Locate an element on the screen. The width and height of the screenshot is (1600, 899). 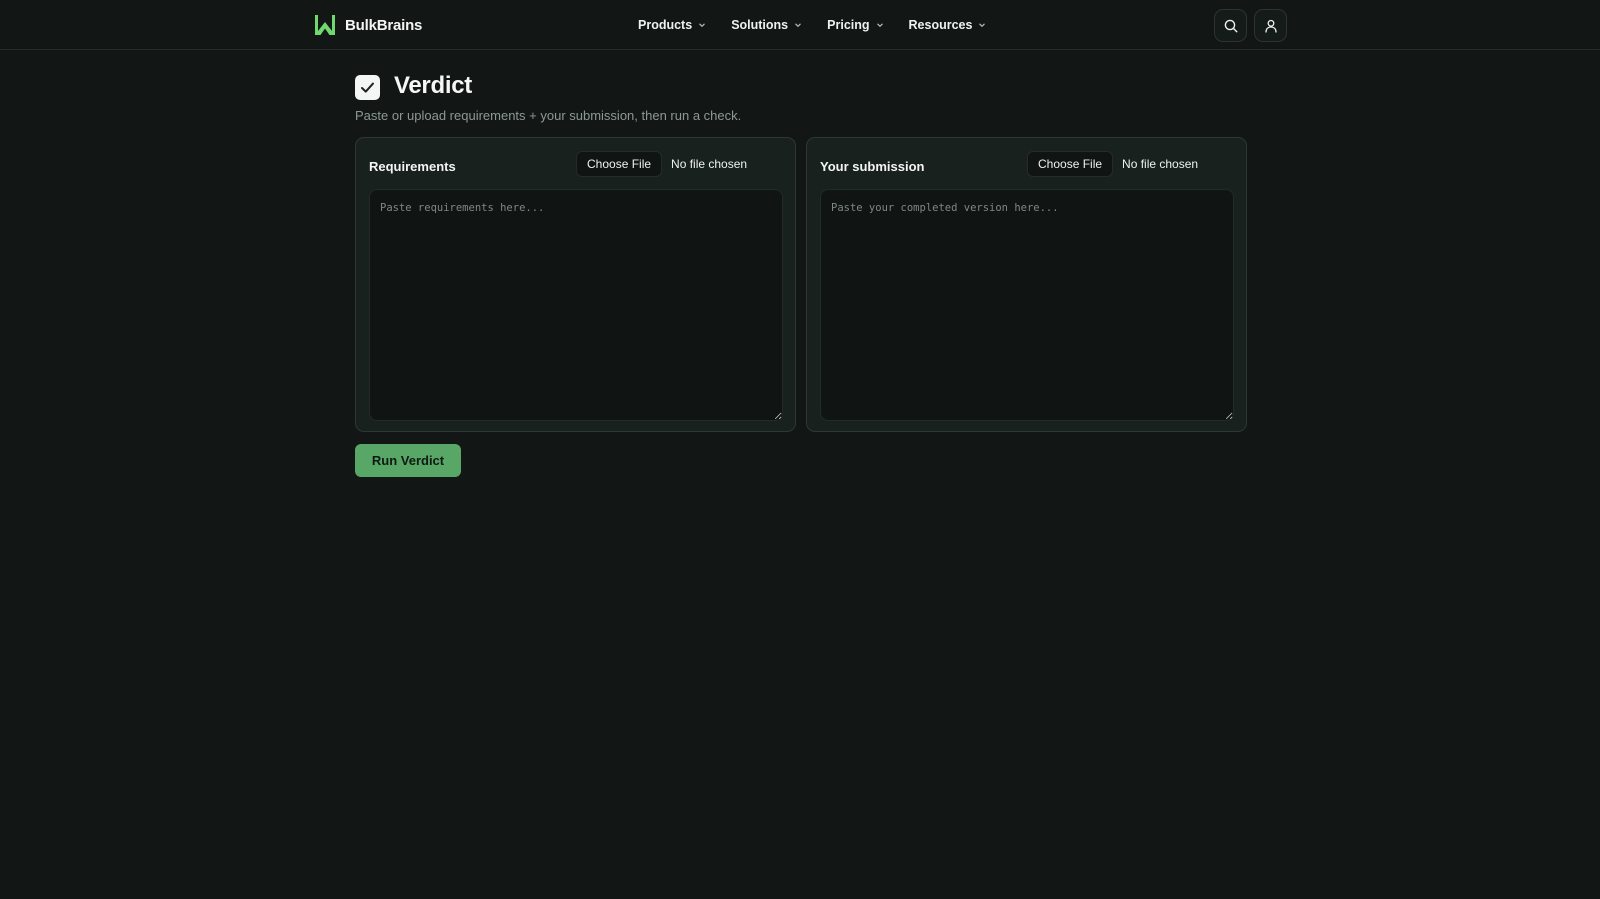
submission-file-picker: Choose File No file chosen is located at coordinates (1112, 164).